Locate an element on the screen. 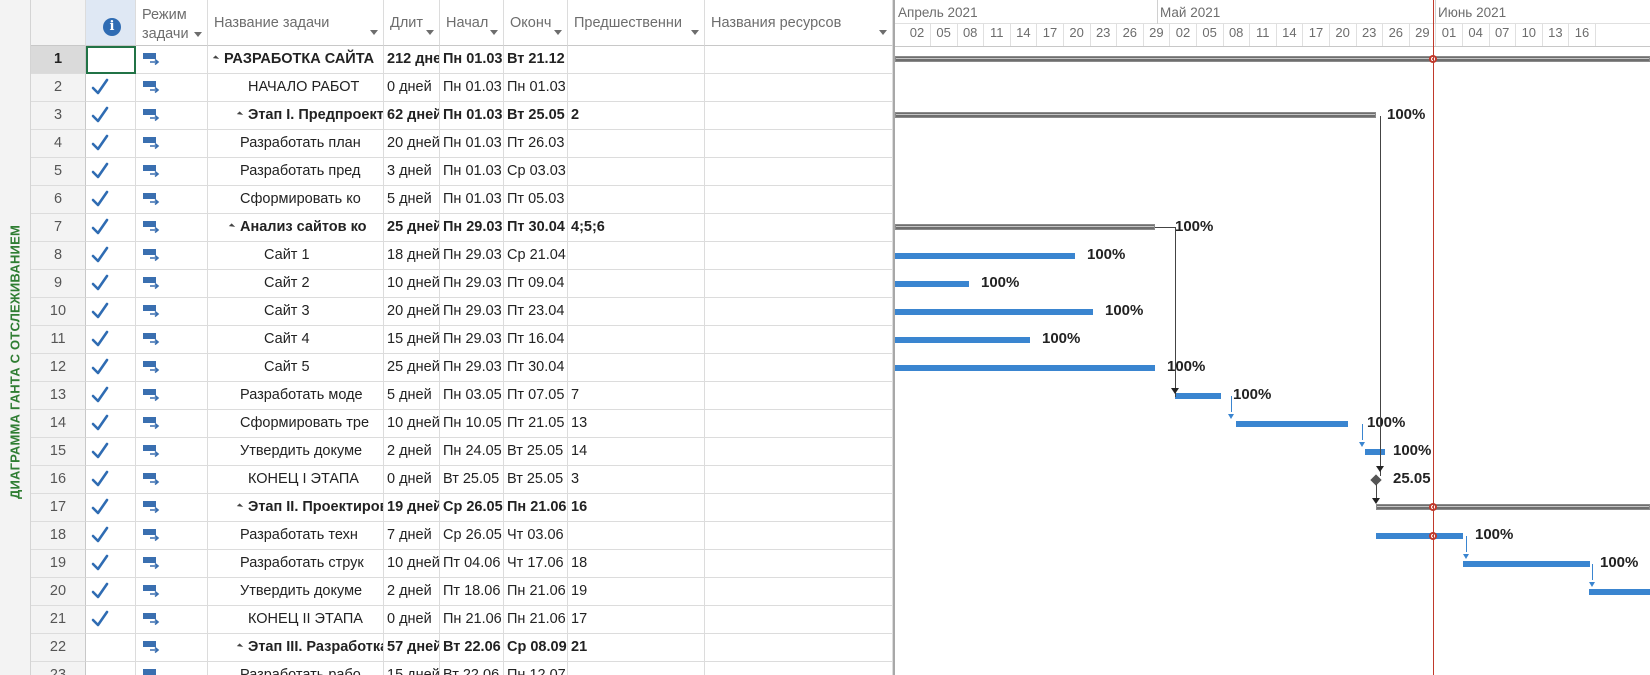 This screenshot has height=675, width=1650. table-row: 5 Разработать пред 3 дней Пн 01.03 Ср 03.03 is located at coordinates (462, 172).